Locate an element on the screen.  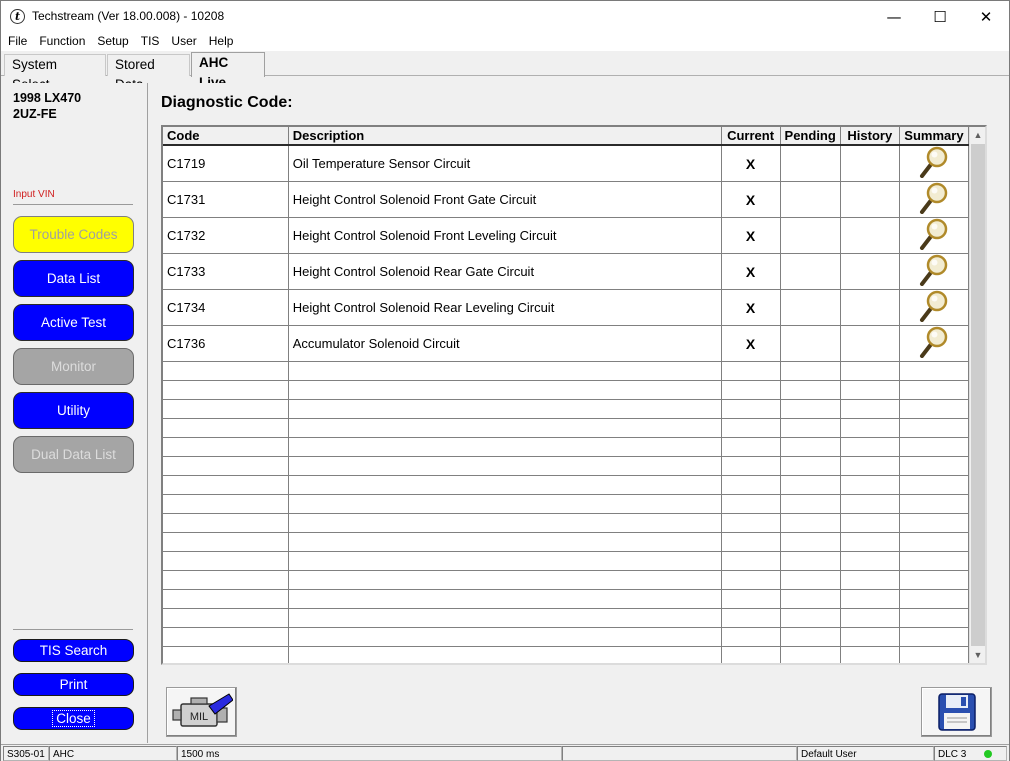
tab-ahc-live: AHC Live is located at coordinates (228, 71).